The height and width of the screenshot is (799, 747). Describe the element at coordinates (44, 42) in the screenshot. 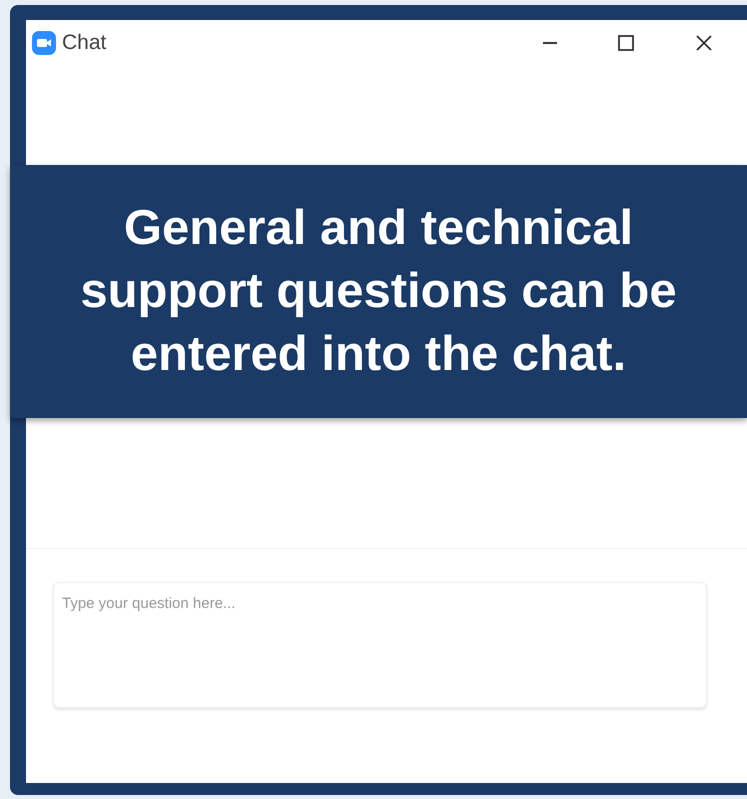

I see `video-camera-icon` at that location.